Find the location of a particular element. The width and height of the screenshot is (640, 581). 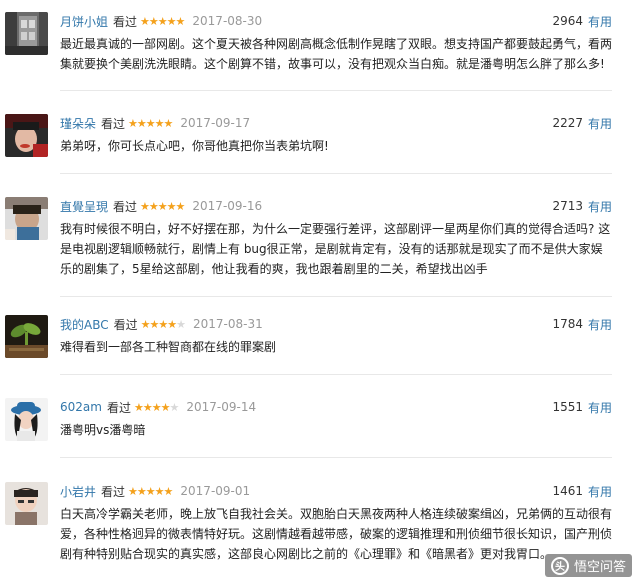

review-date: 2017-09-01 is located at coordinates (215, 491).